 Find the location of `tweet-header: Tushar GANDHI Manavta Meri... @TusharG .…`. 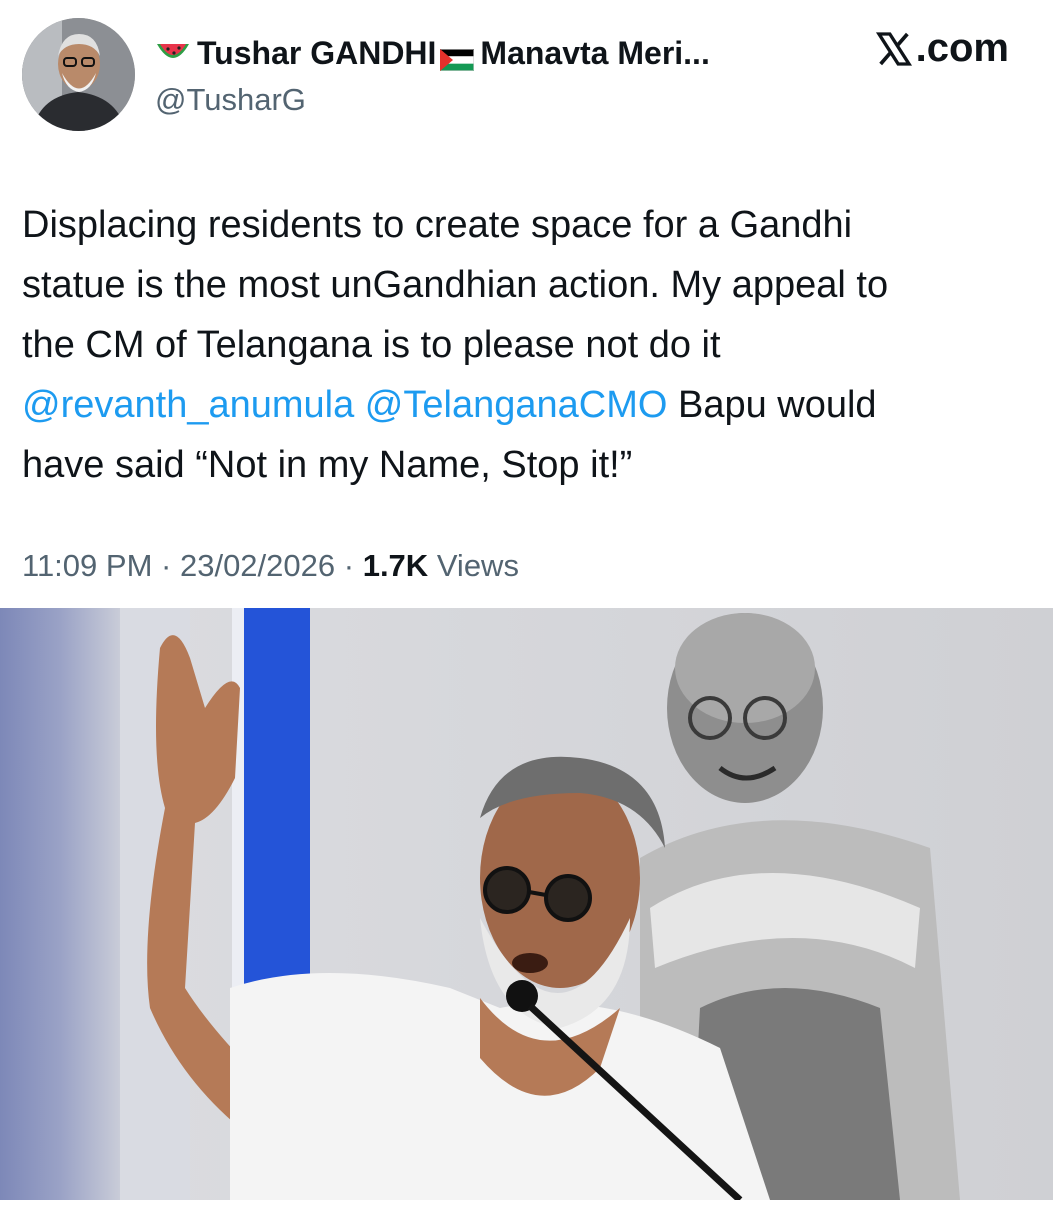

tweet-header: Tushar GANDHI Manavta Meri... @TusharG .… is located at coordinates (526, 75).